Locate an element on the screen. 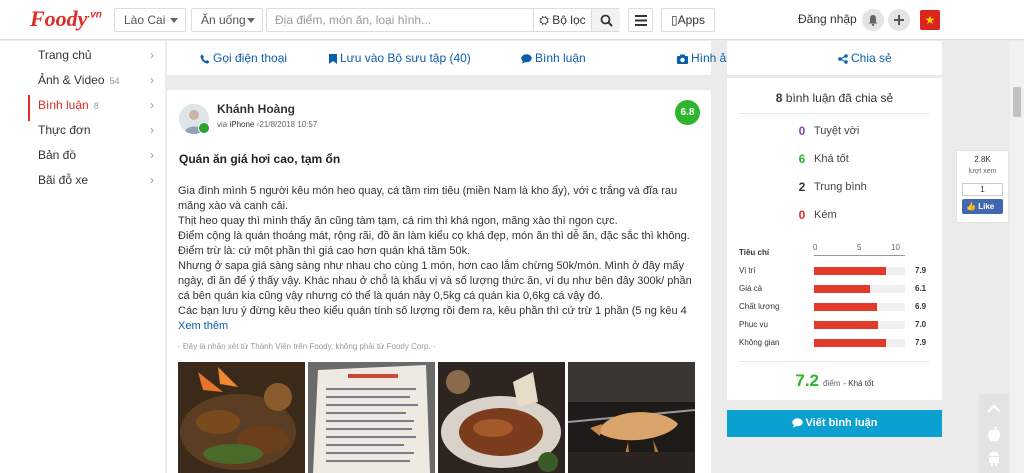 This screenshot has width=1024, height=473. page-scrollbar is located at coordinates (1017, 257).